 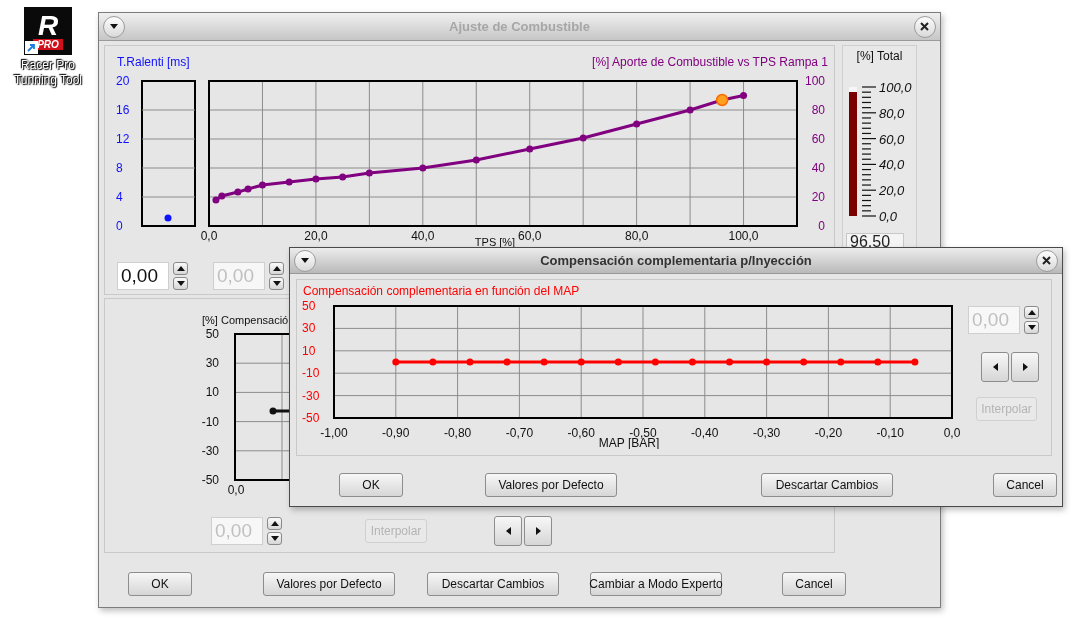 I want to click on window-title: Ajuste de Combustible, so click(x=519, y=26).